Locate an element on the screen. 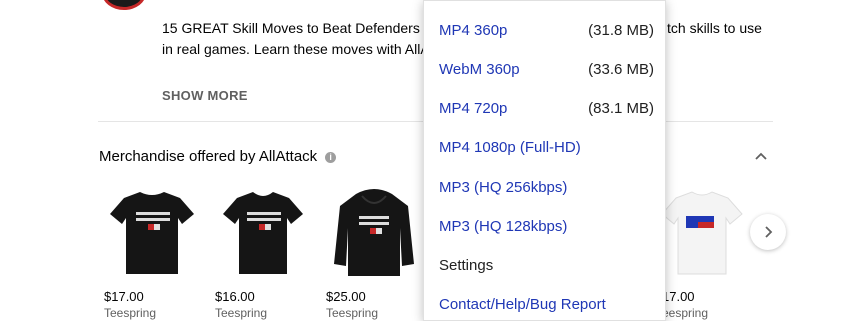  menu-item-label: Contact/Help/Bug Report is located at coordinates (522, 304).